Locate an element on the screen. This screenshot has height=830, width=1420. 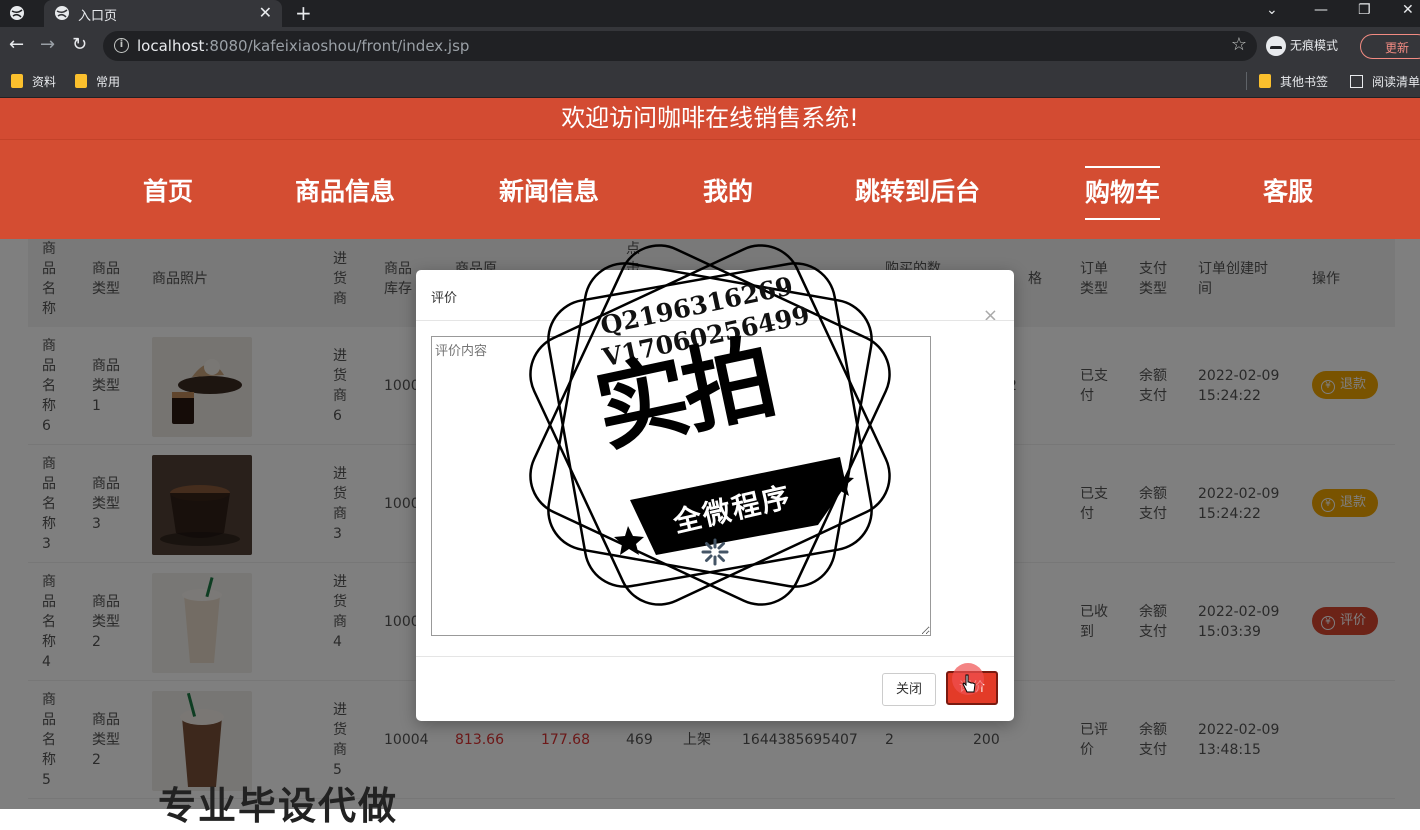
dialog-divider is located at coordinates (715, 656).